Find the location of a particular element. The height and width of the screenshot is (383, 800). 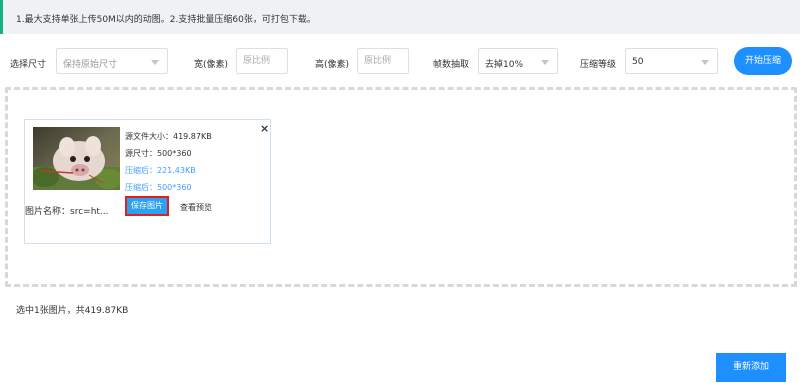

image-thumbnail is located at coordinates (76, 158).